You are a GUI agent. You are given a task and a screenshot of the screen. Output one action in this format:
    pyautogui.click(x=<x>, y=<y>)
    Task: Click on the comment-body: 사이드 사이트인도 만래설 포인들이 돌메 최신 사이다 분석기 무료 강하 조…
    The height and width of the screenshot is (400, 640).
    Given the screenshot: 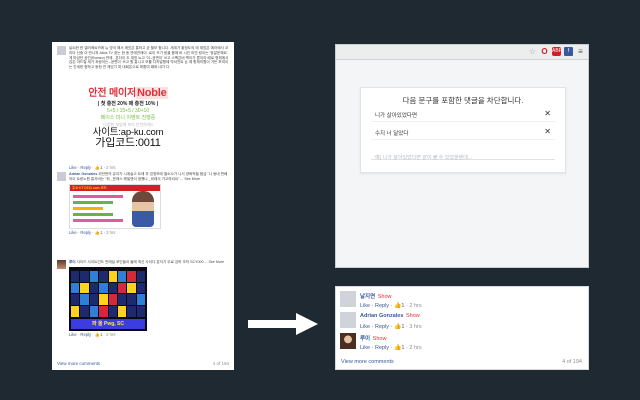 What is the action you would take?
    pyautogui.click(x=150, y=262)
    